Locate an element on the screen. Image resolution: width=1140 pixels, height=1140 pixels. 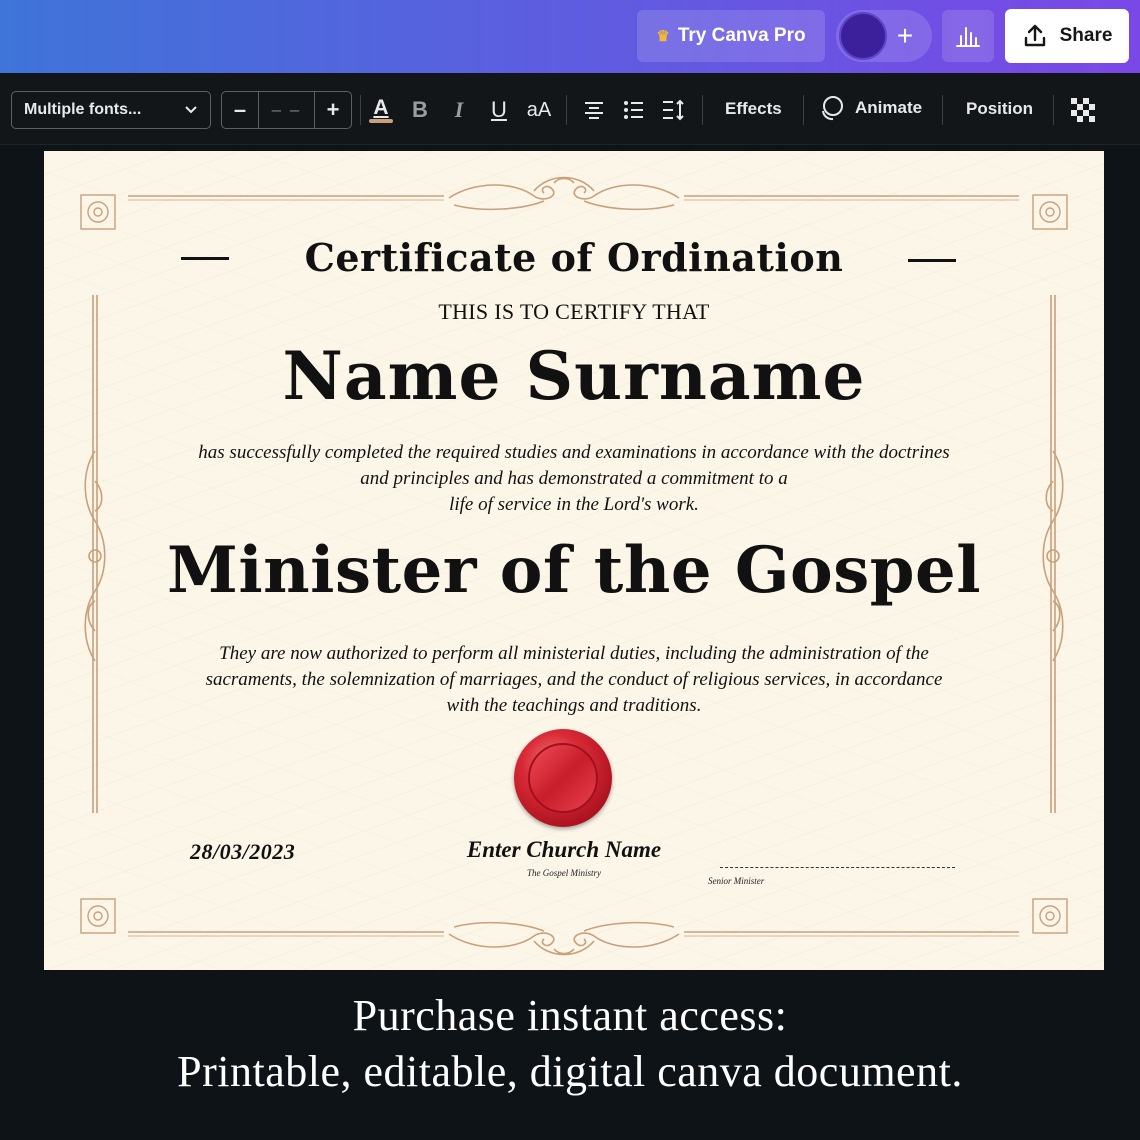
share-button: Share is located at coordinates (1067, 36).